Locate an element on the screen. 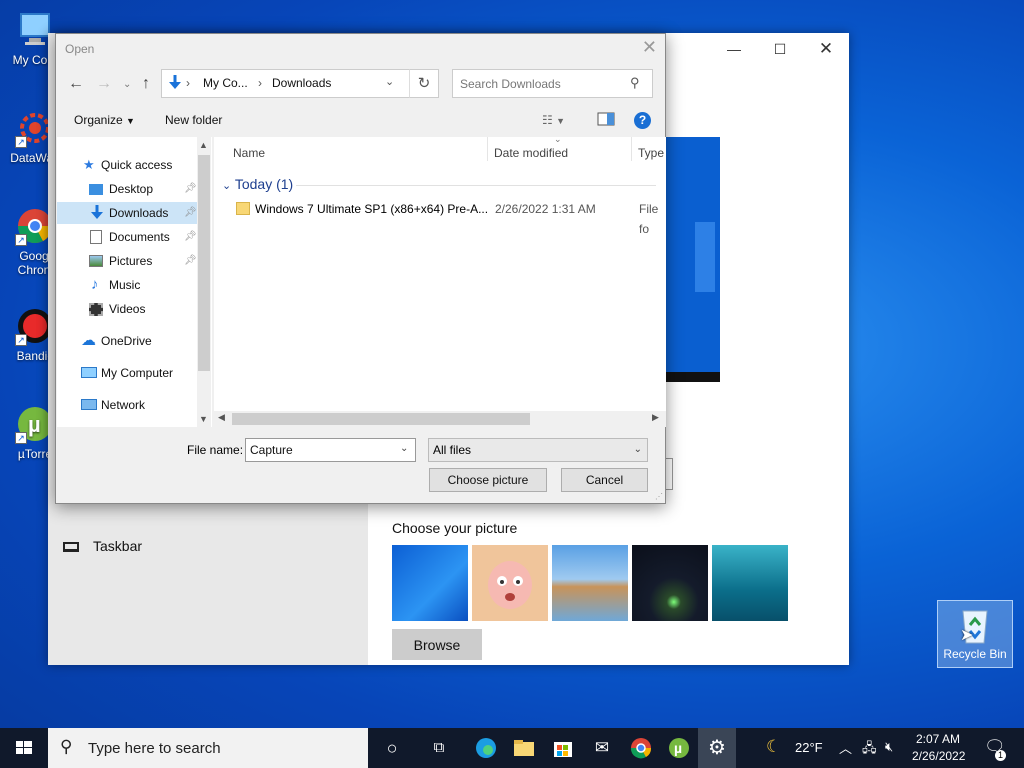 The width and height of the screenshot is (1024, 768). resize-grip-icon: ⋰ is located at coordinates (659, 496).